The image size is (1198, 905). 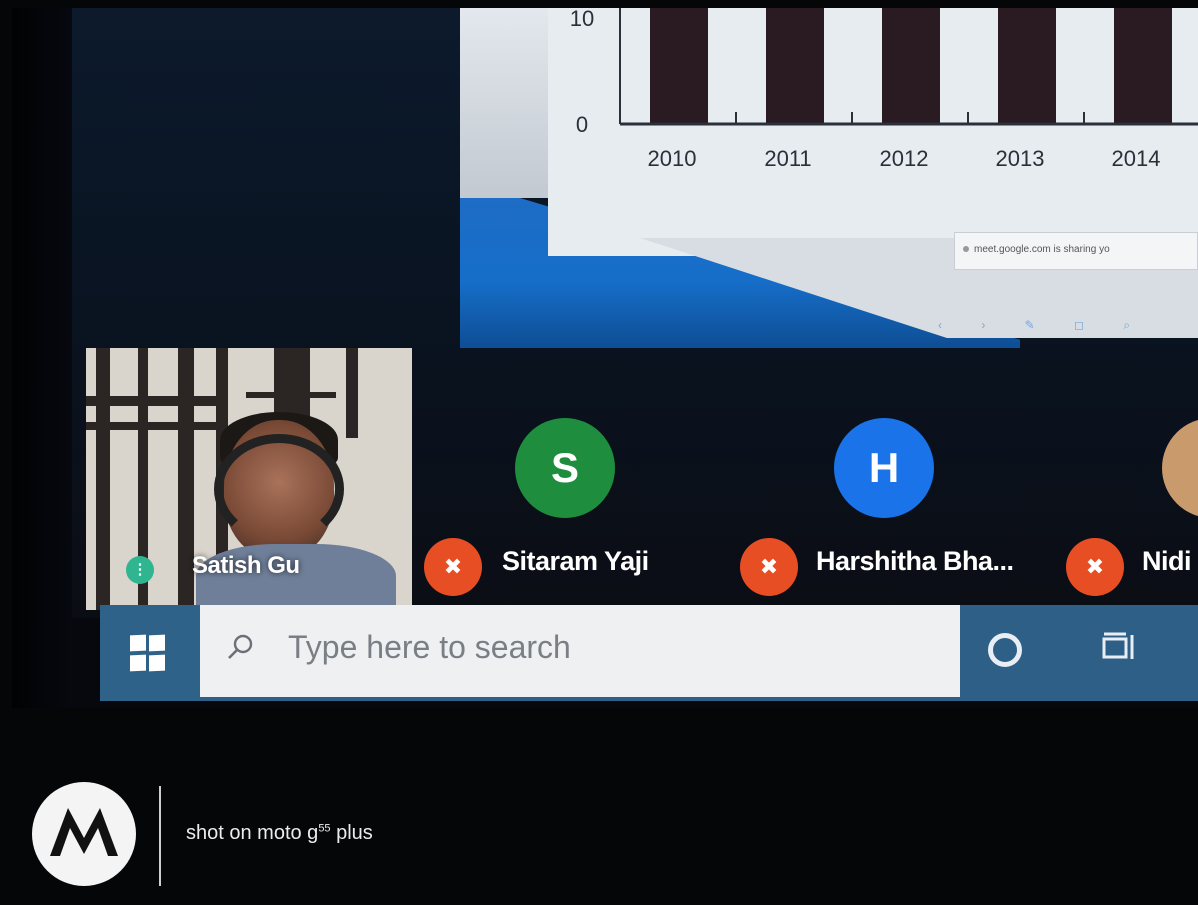 What do you see at coordinates (1042, 249) in the screenshot?
I see `share-notice-text: meet.google.com is sharing yo` at bounding box center [1042, 249].